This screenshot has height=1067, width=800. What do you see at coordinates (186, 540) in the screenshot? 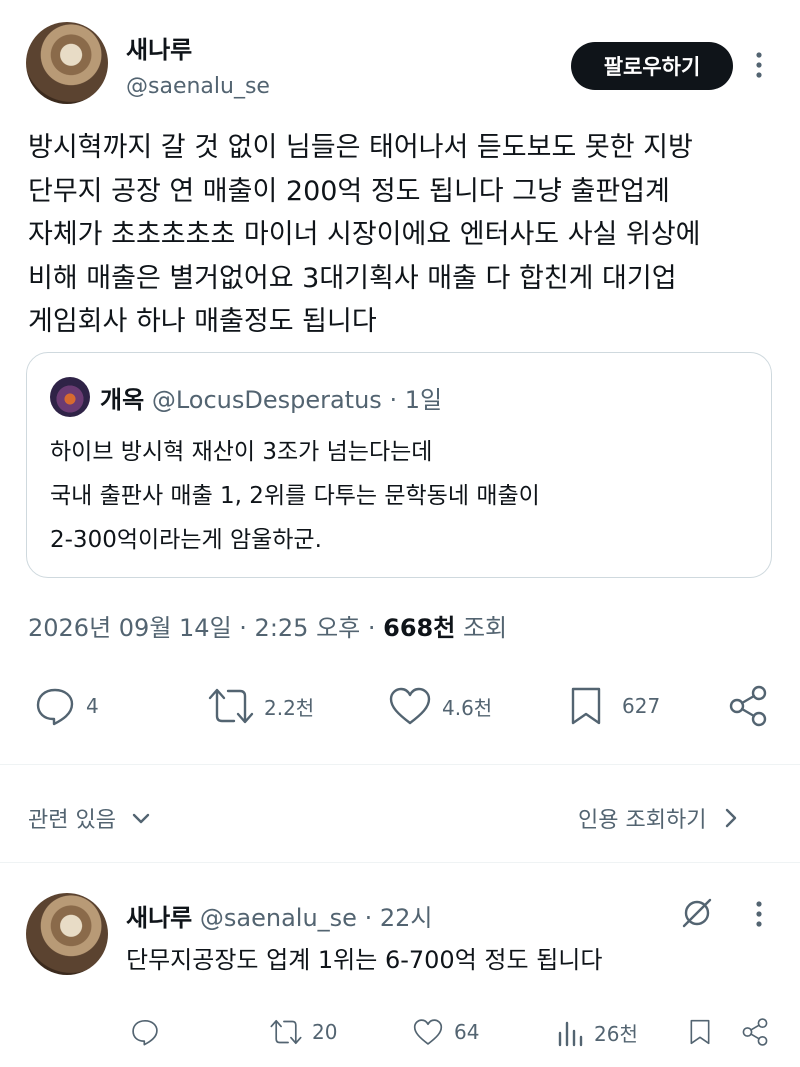
I see `quoted-text-line: 2-300억이라는게 암울하군.` at bounding box center [186, 540].